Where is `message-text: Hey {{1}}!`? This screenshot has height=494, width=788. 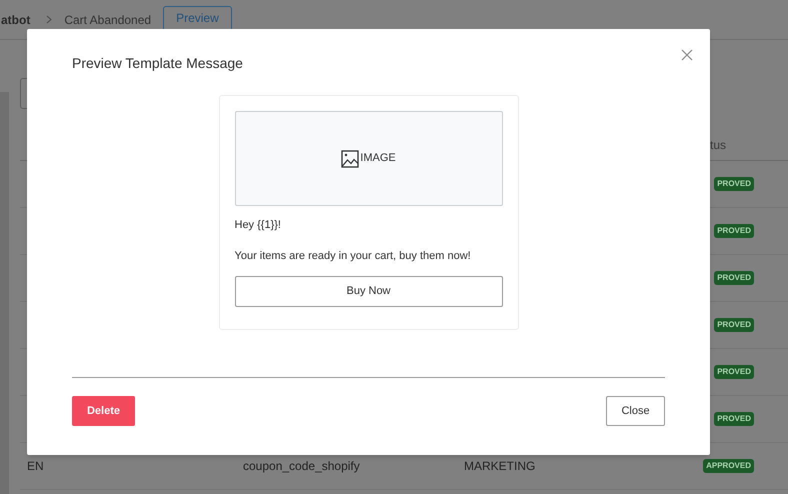
message-text: Hey {{1}}! is located at coordinates (258, 225).